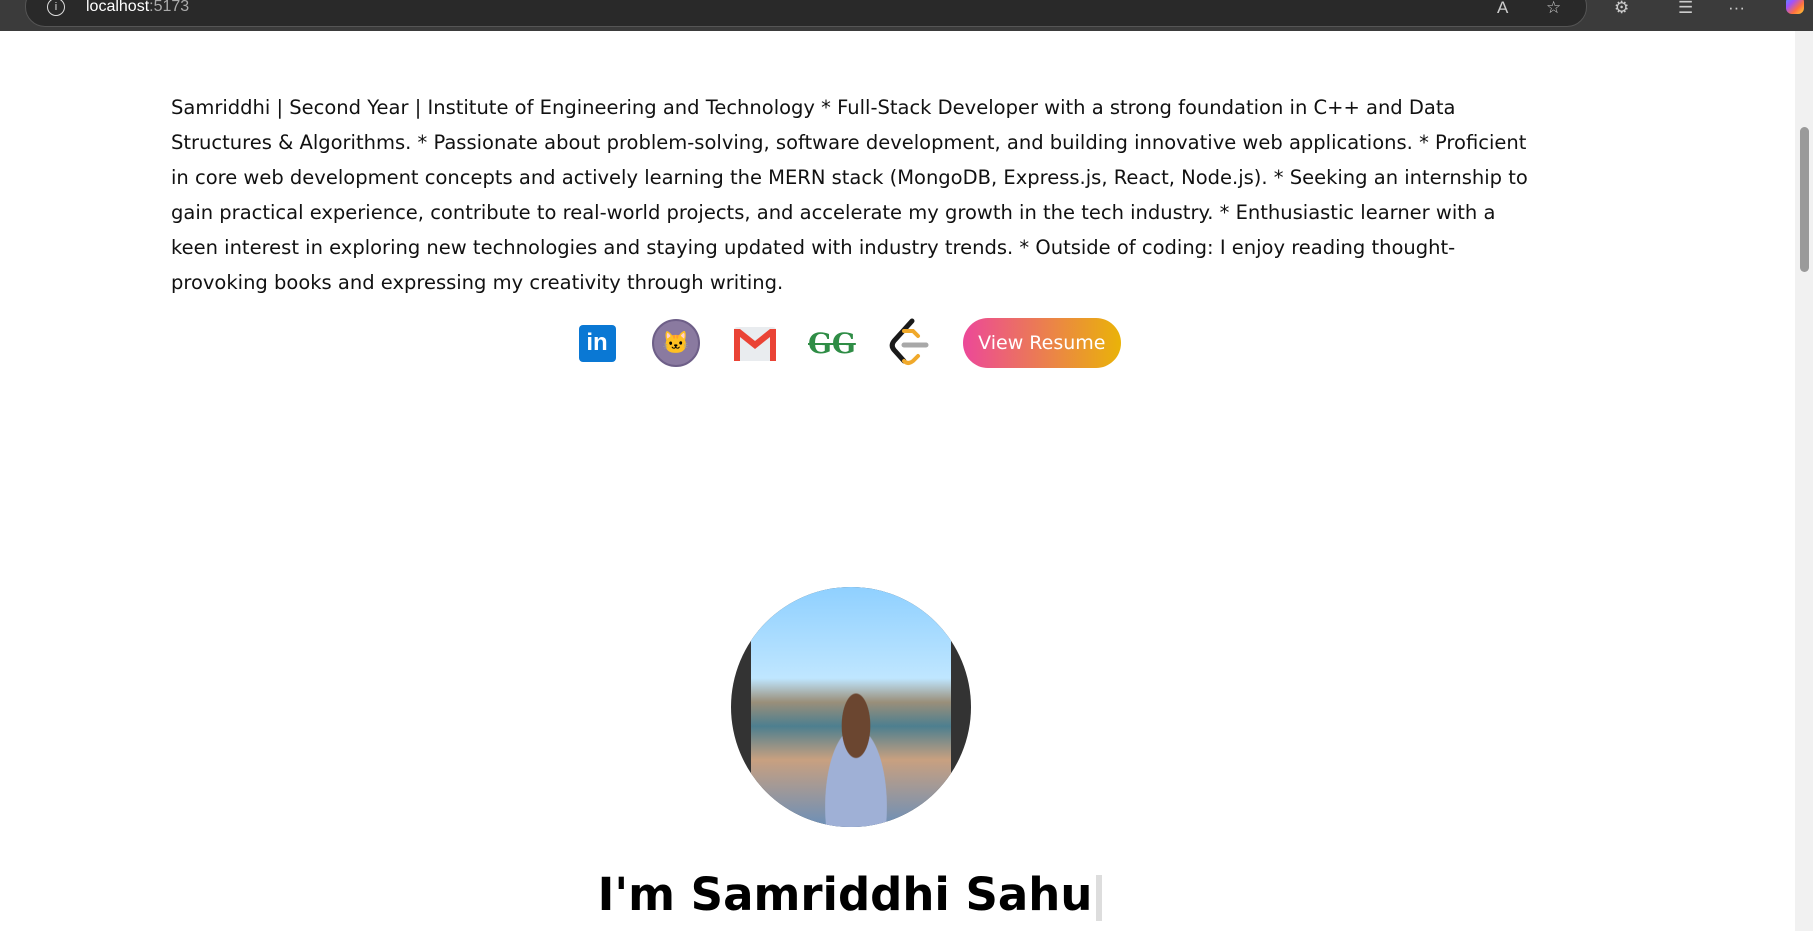 Image resolution: width=1813 pixels, height=931 pixels. I want to click on favorite-star-icon: ☆, so click(1553, 9).